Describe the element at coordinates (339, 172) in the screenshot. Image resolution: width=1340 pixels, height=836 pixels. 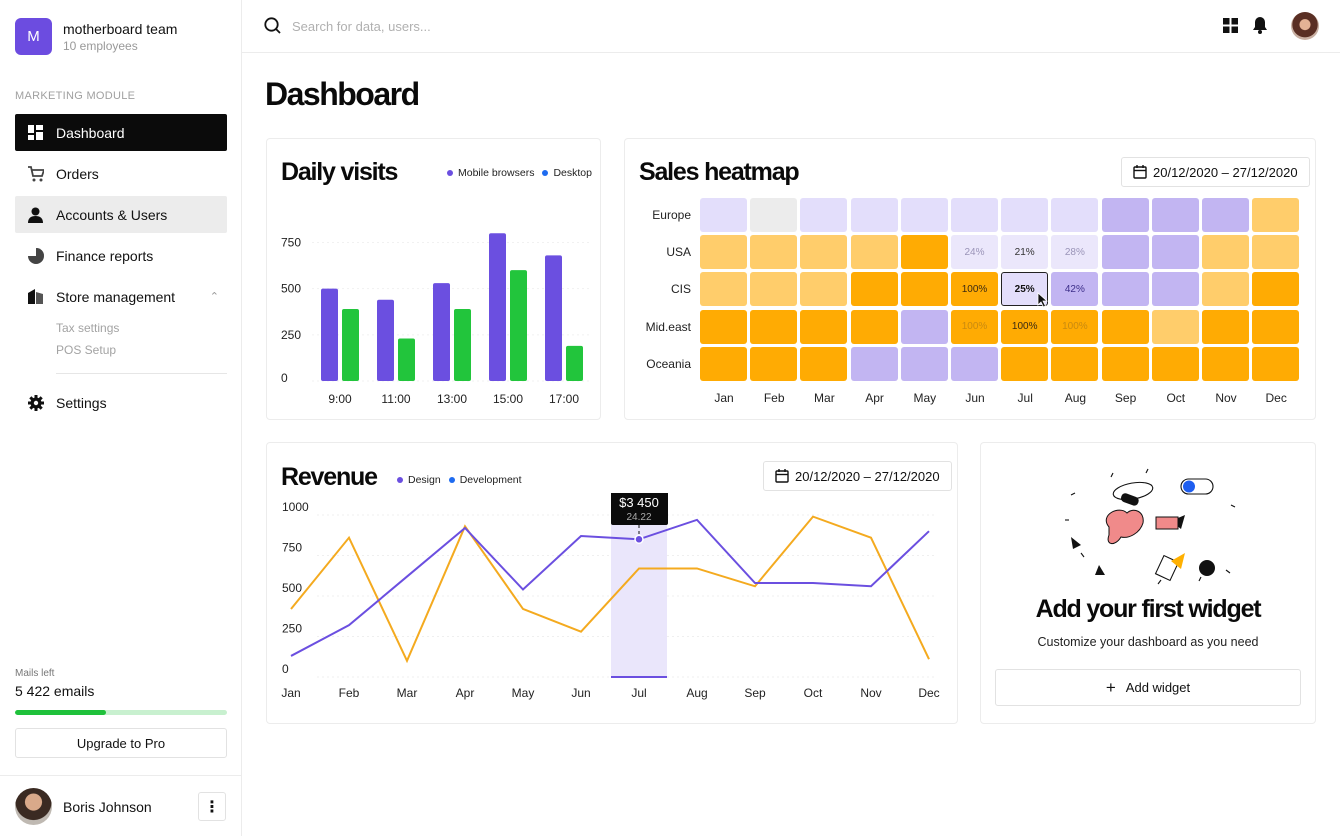
I see `daily-visits-title: Daily visits` at that location.